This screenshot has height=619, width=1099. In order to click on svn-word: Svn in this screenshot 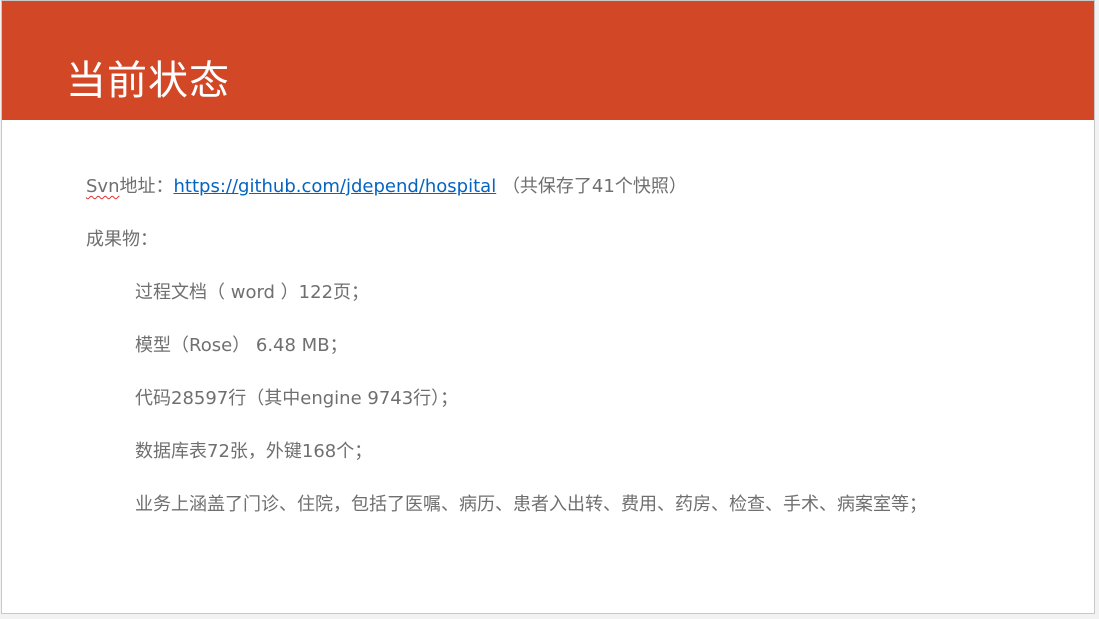, I will do `click(103, 186)`.